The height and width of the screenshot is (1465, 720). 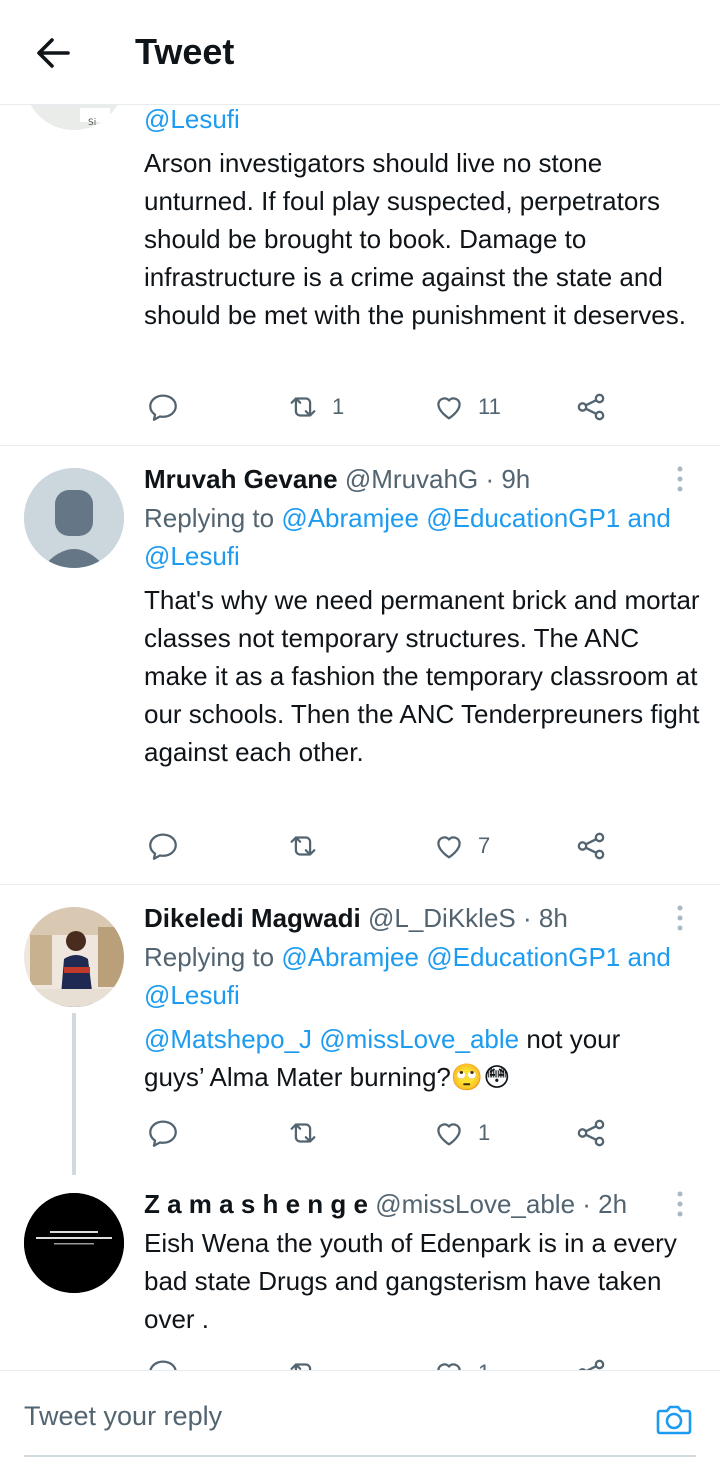 I want to click on like-button: 11, so click(x=466, y=407).